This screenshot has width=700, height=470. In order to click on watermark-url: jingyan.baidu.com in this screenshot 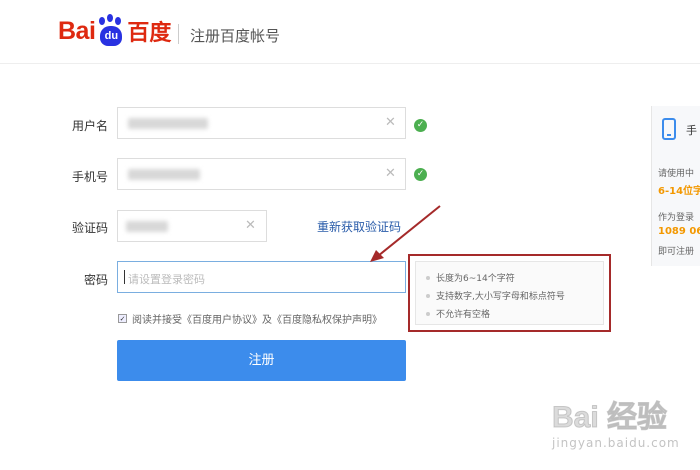, I will do `click(616, 443)`.